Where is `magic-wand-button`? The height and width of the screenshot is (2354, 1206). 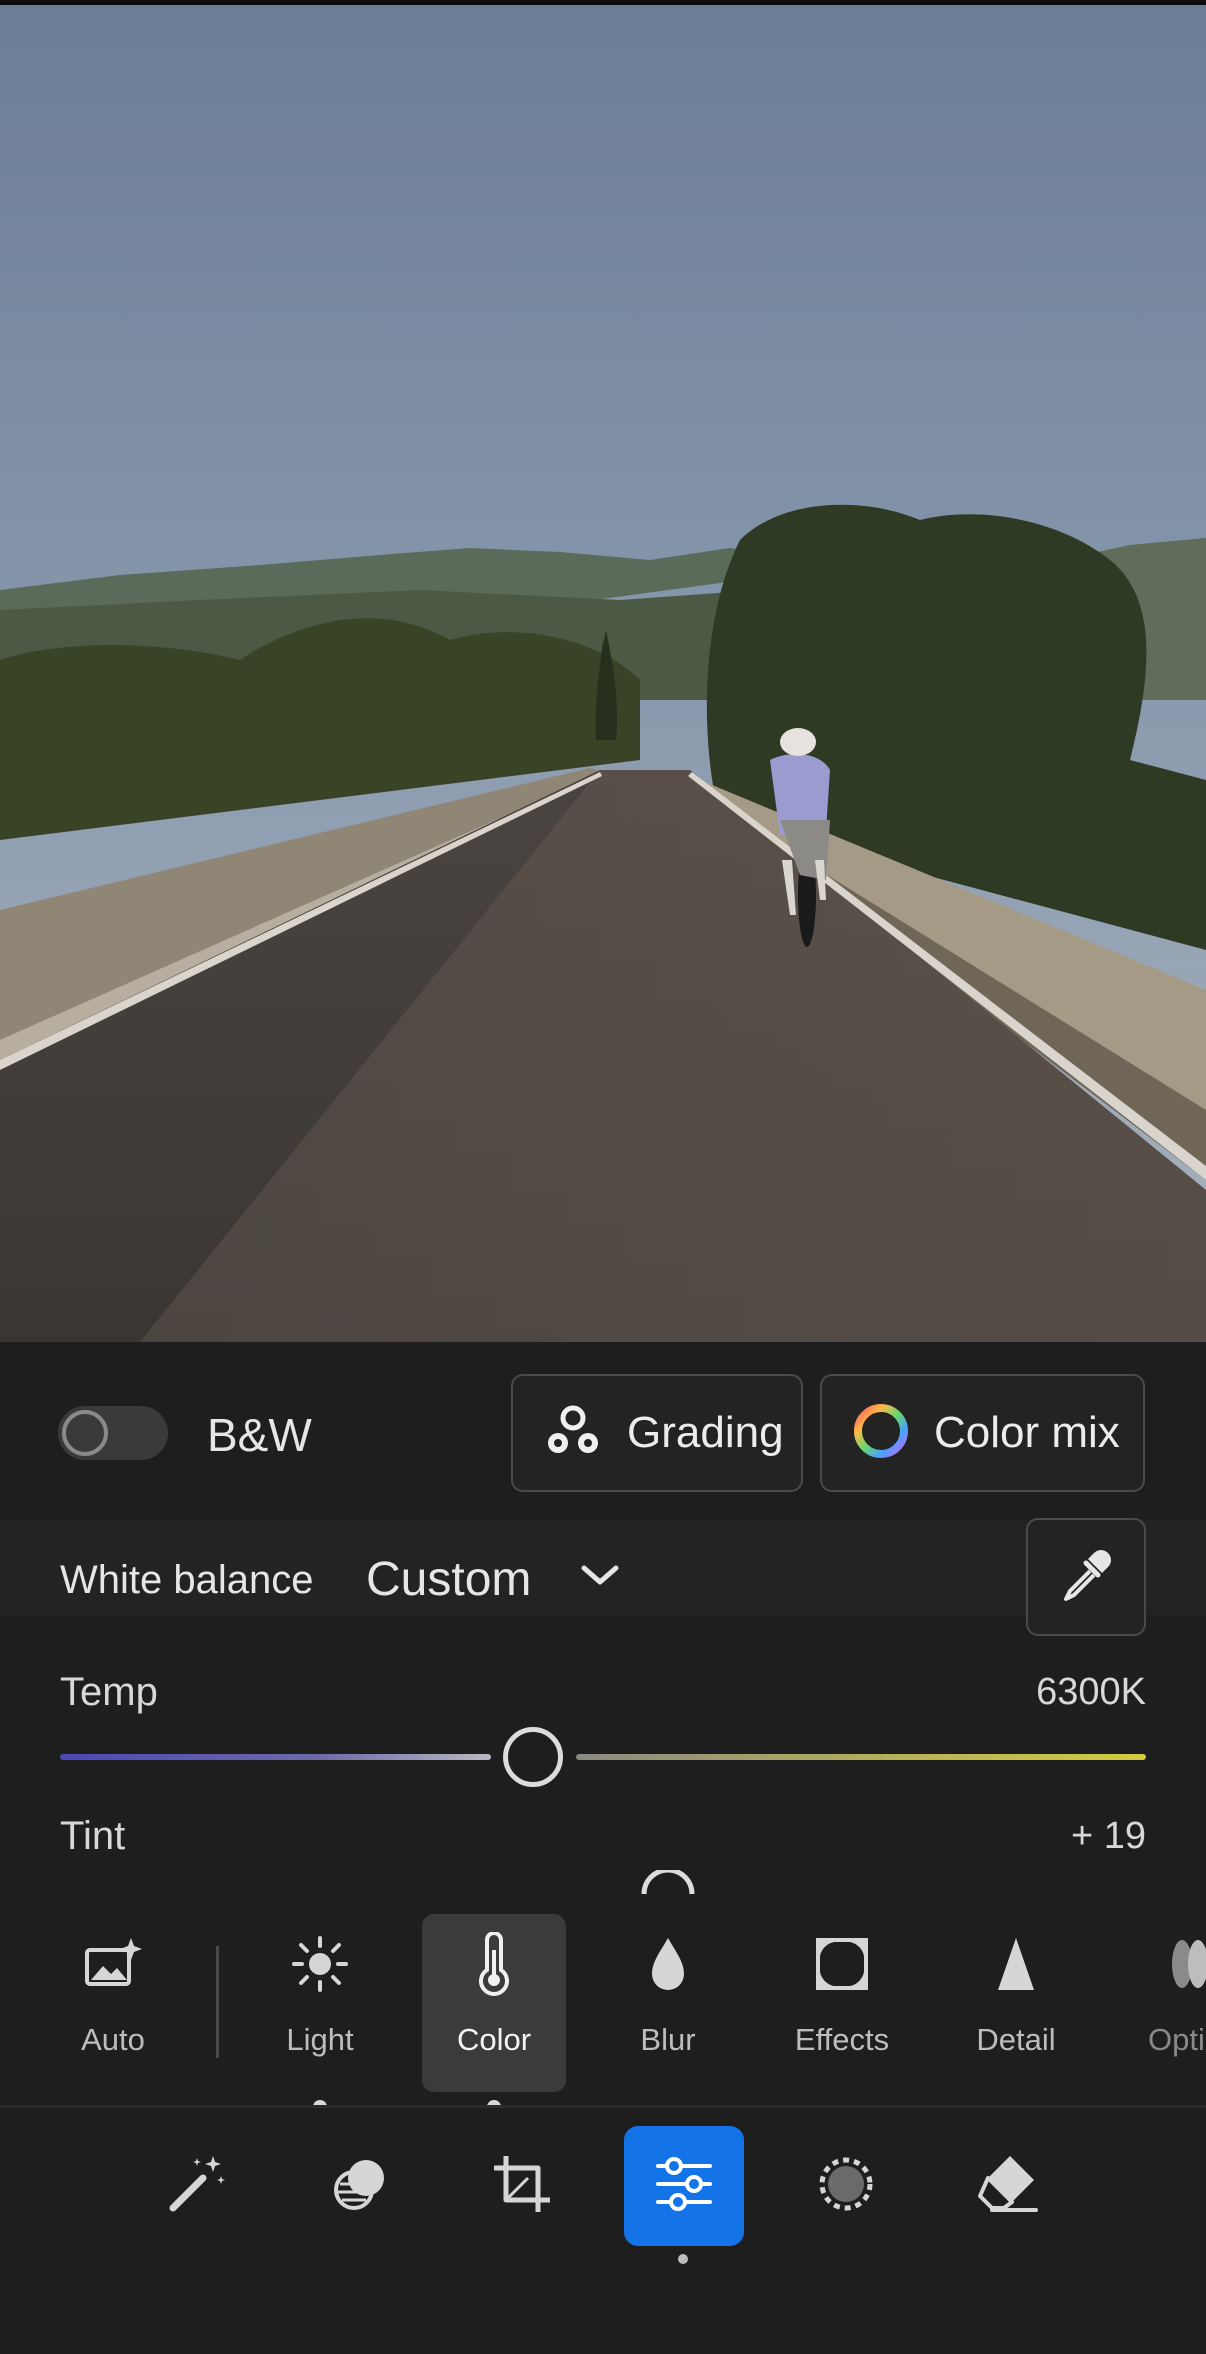 magic-wand-button is located at coordinates (197, 2186).